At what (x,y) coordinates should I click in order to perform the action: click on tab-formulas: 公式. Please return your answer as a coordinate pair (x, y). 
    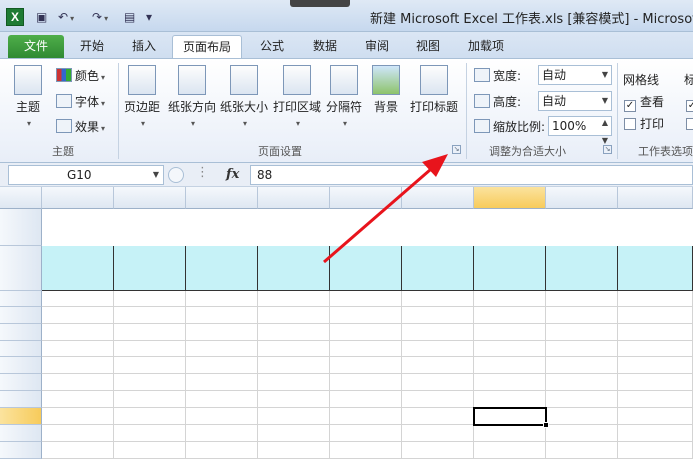
    Looking at the image, I should click on (272, 46).